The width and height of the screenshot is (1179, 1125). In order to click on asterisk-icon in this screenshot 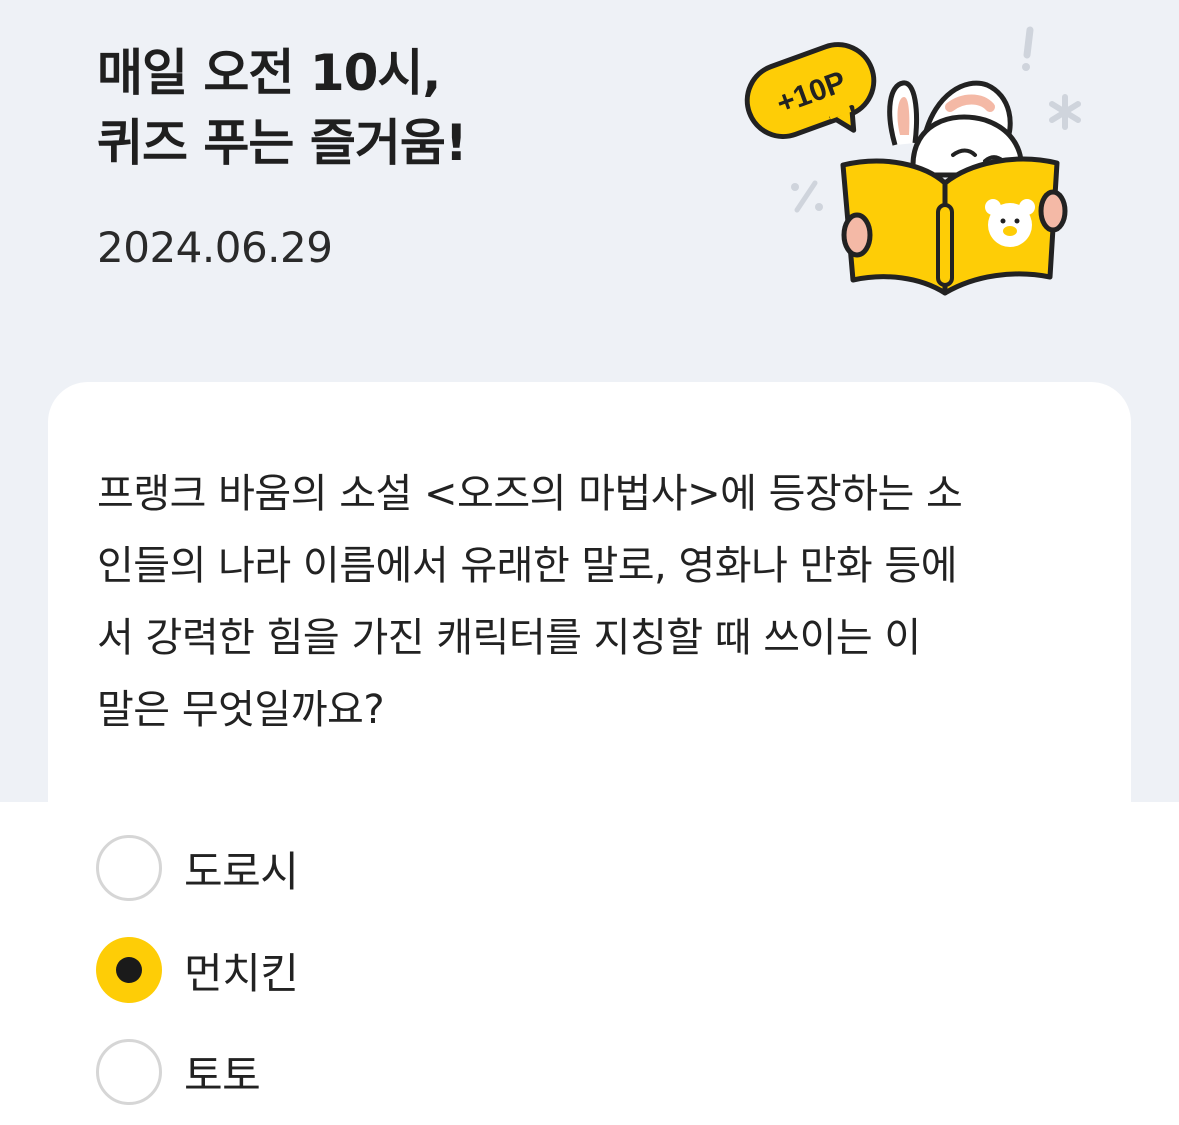, I will do `click(1065, 112)`.